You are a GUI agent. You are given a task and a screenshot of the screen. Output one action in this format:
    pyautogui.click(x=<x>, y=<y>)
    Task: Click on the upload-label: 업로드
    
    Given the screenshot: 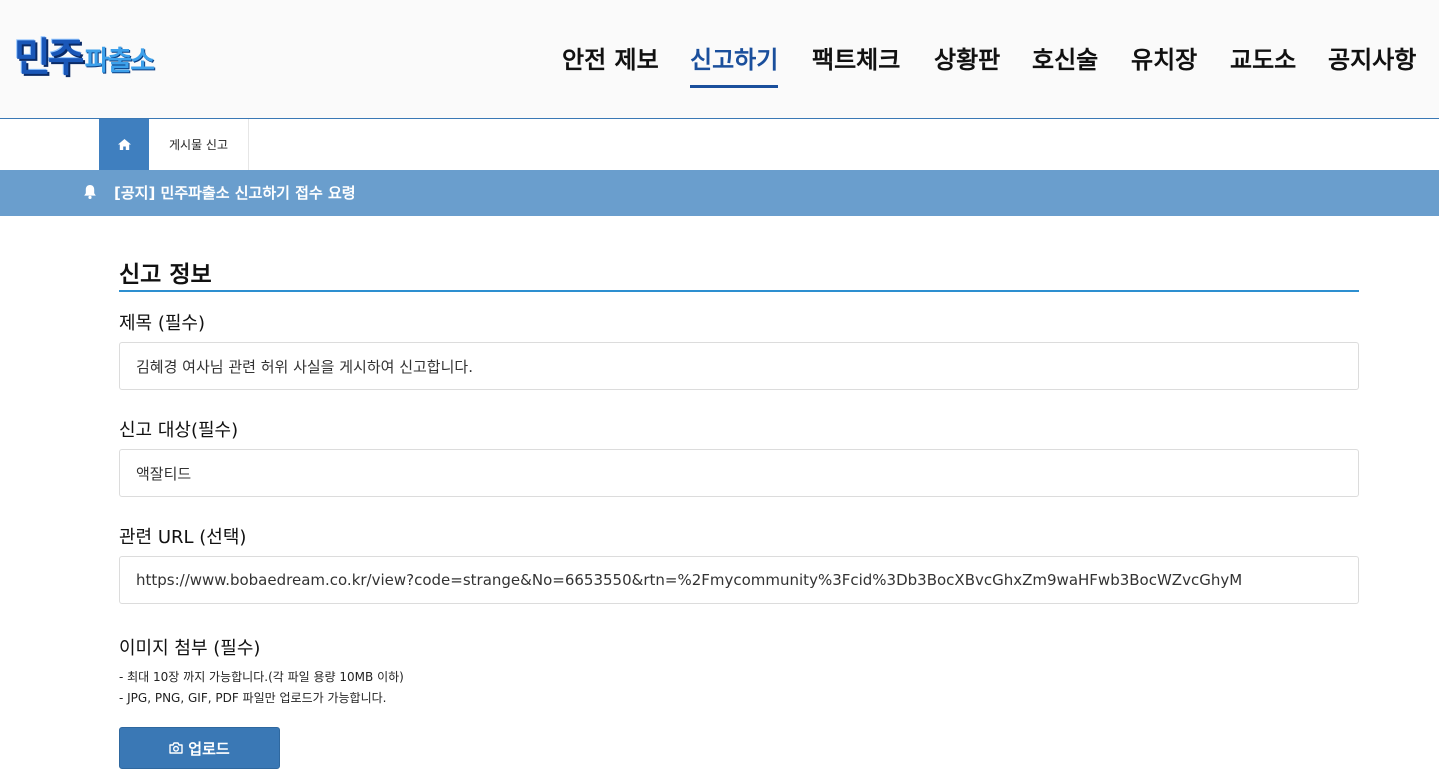 What is the action you would take?
    pyautogui.click(x=209, y=748)
    